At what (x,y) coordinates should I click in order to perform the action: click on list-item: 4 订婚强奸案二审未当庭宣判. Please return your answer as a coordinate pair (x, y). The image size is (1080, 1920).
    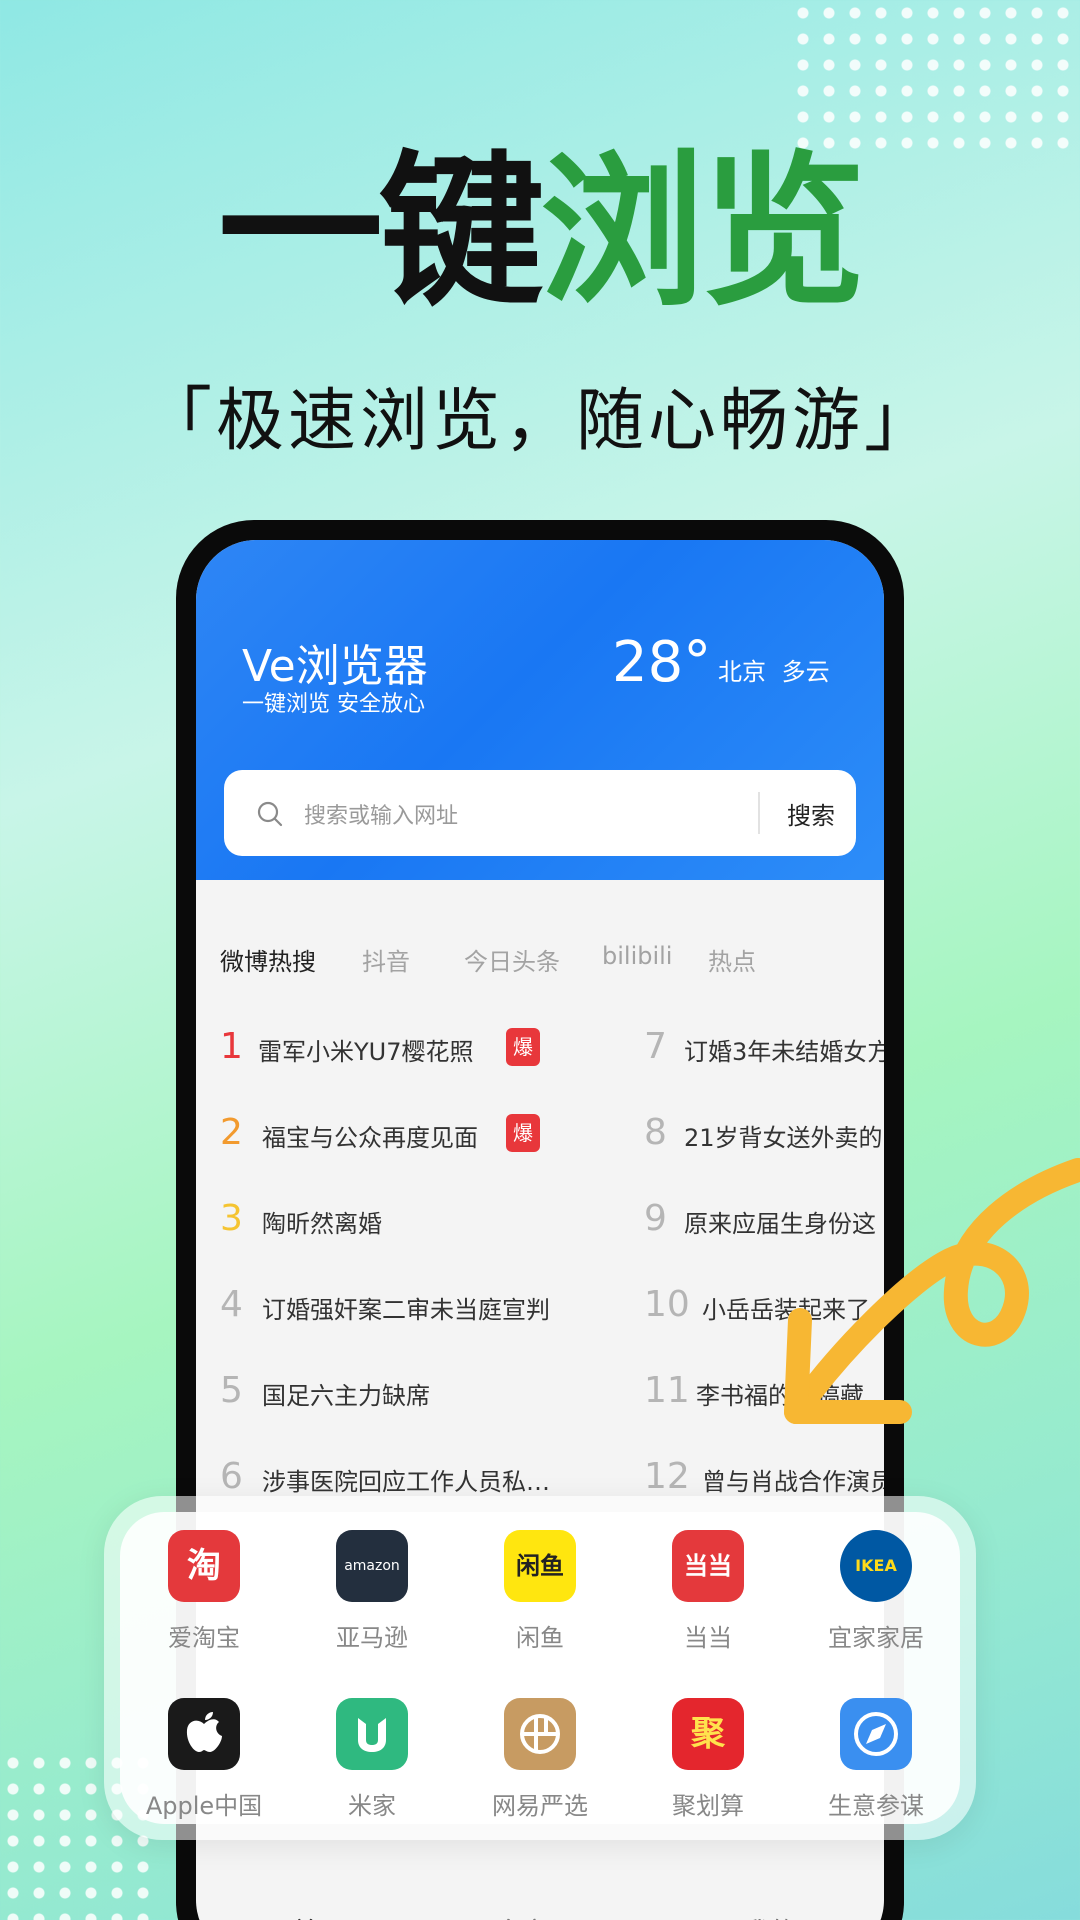
    Looking at the image, I should click on (390, 1308).